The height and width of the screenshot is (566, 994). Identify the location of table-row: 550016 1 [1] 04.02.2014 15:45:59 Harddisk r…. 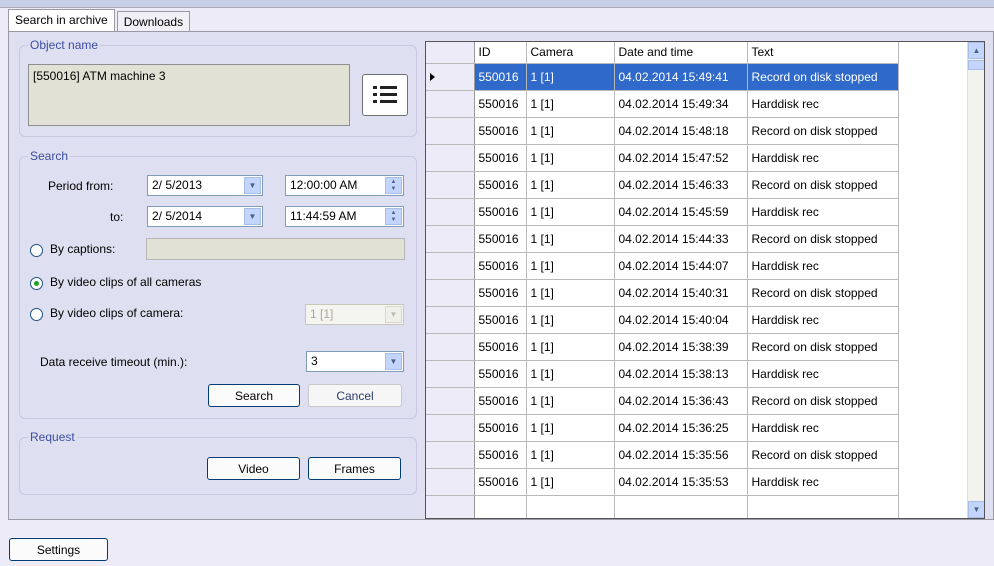
(662, 212).